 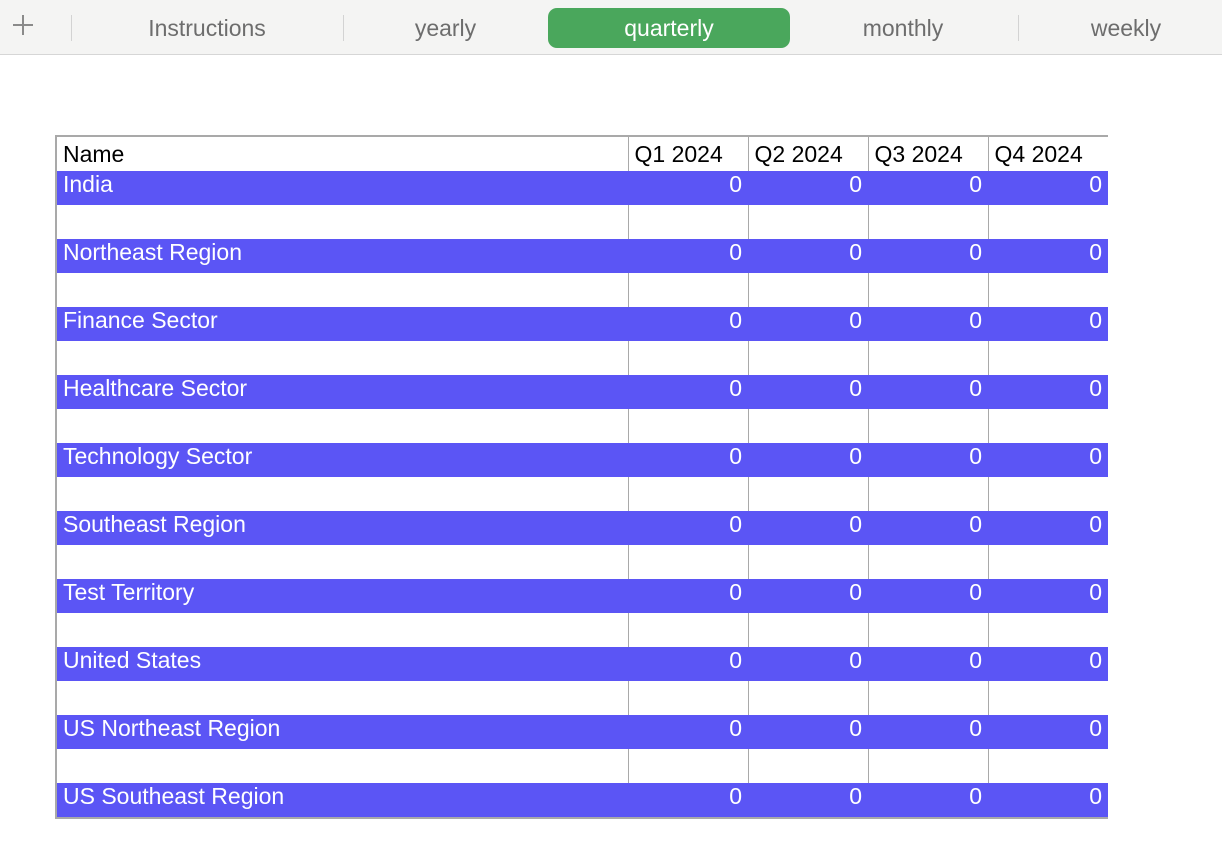 What do you see at coordinates (342, 528) in the screenshot?
I see `row-name-cell: Southeast Region` at bounding box center [342, 528].